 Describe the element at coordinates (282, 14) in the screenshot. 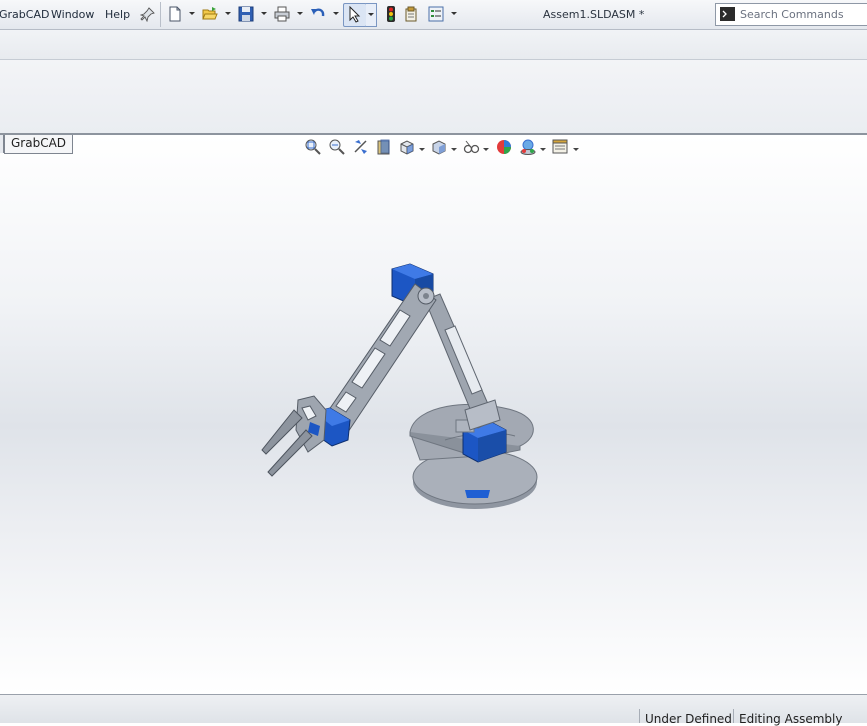

I see `print-icon` at that location.